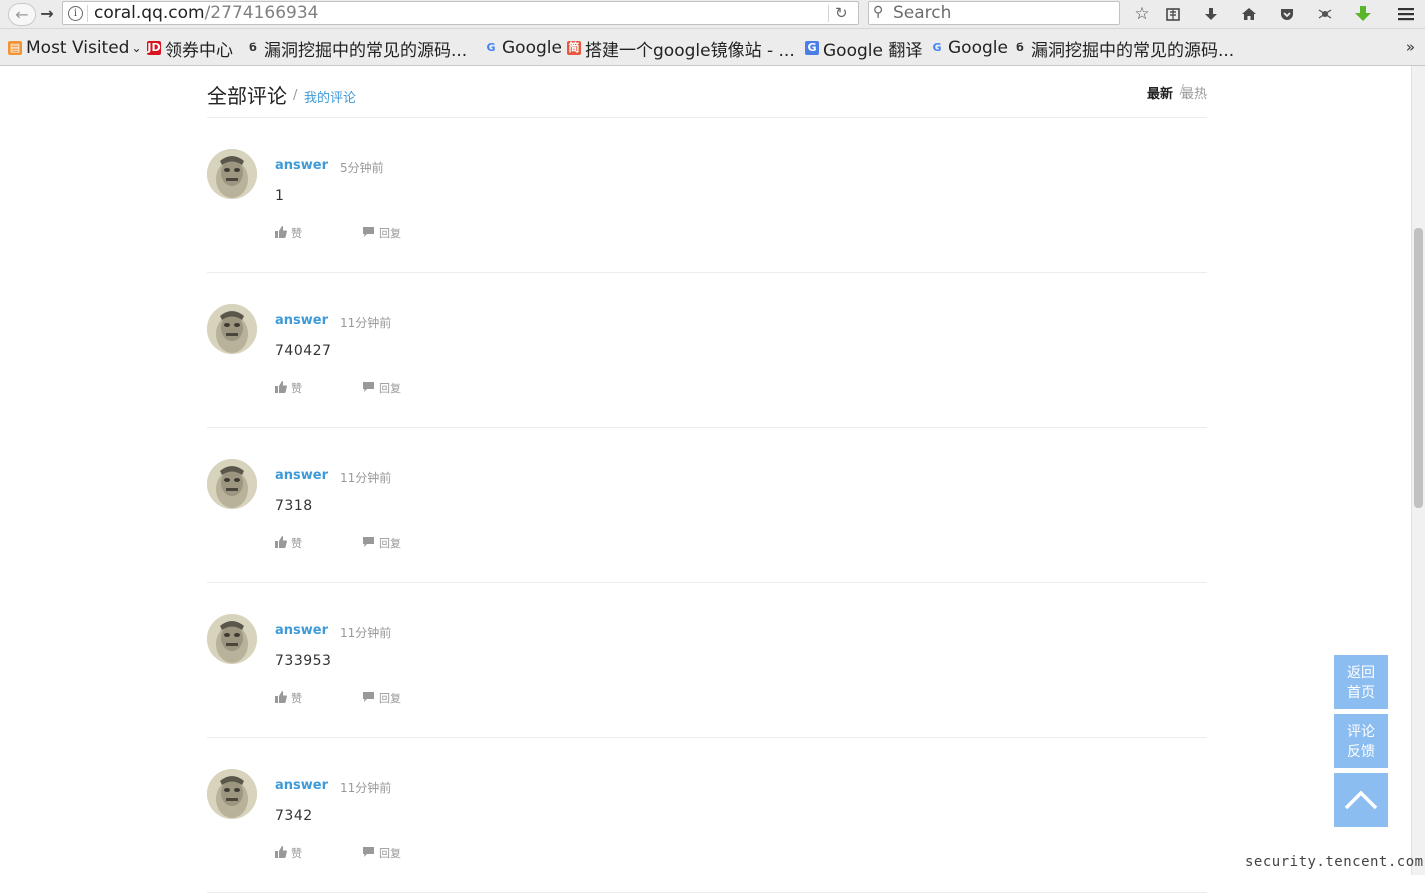 The image size is (1425, 893). What do you see at coordinates (303, 351) in the screenshot?
I see `comment-content: 740427` at bounding box center [303, 351].